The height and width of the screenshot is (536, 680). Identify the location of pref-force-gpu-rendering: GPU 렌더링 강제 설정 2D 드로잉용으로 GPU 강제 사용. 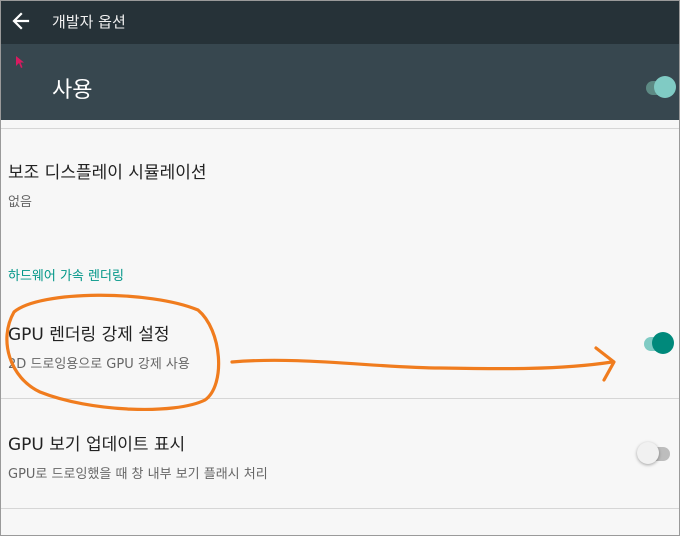
(99, 346).